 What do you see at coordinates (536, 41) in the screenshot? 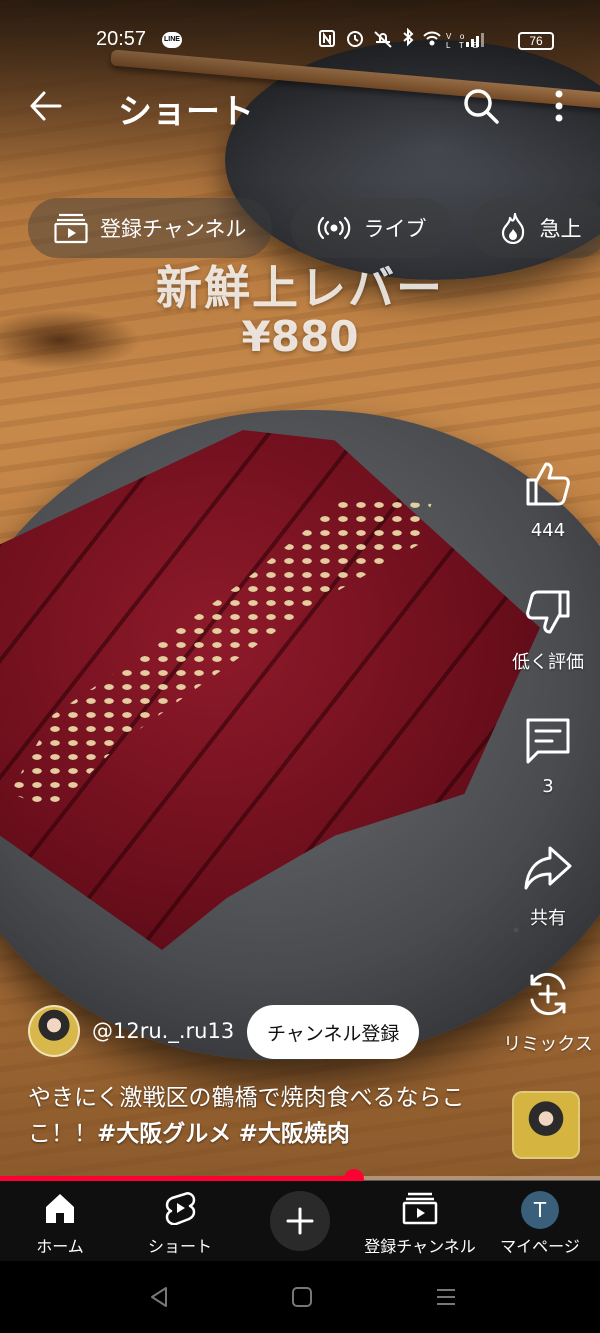
I see `battery-indicator: 76` at bounding box center [536, 41].